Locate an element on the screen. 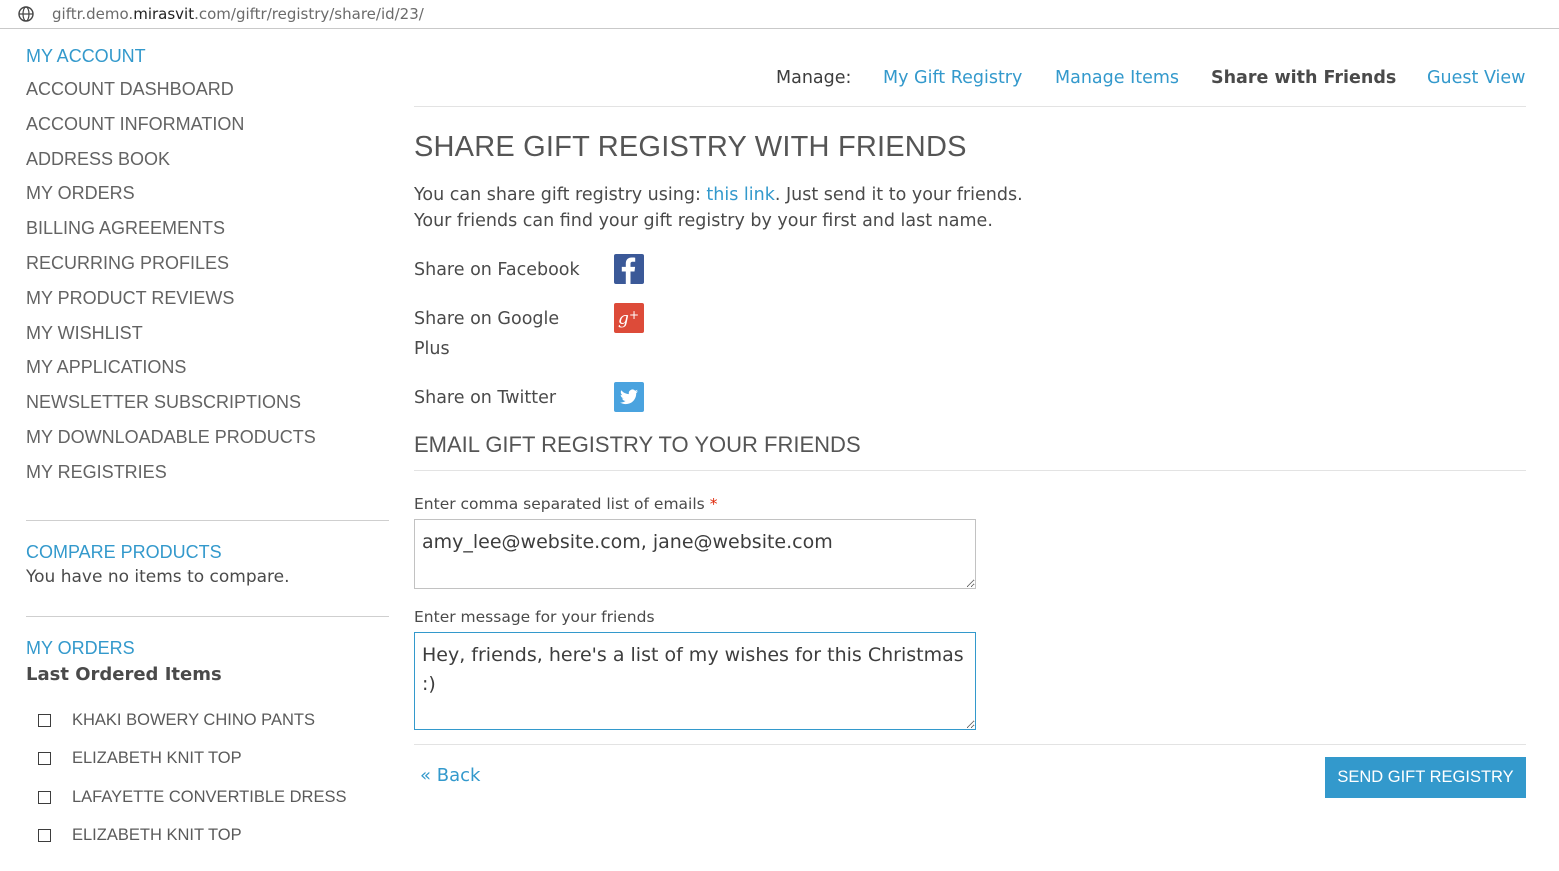 The height and width of the screenshot is (871, 1559). my-account-title: MY ACCOUNT is located at coordinates (86, 56).